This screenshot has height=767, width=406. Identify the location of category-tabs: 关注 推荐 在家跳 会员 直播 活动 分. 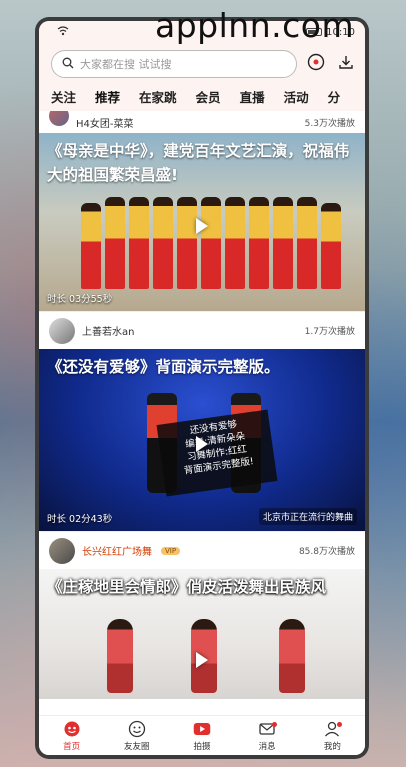
(202, 96).